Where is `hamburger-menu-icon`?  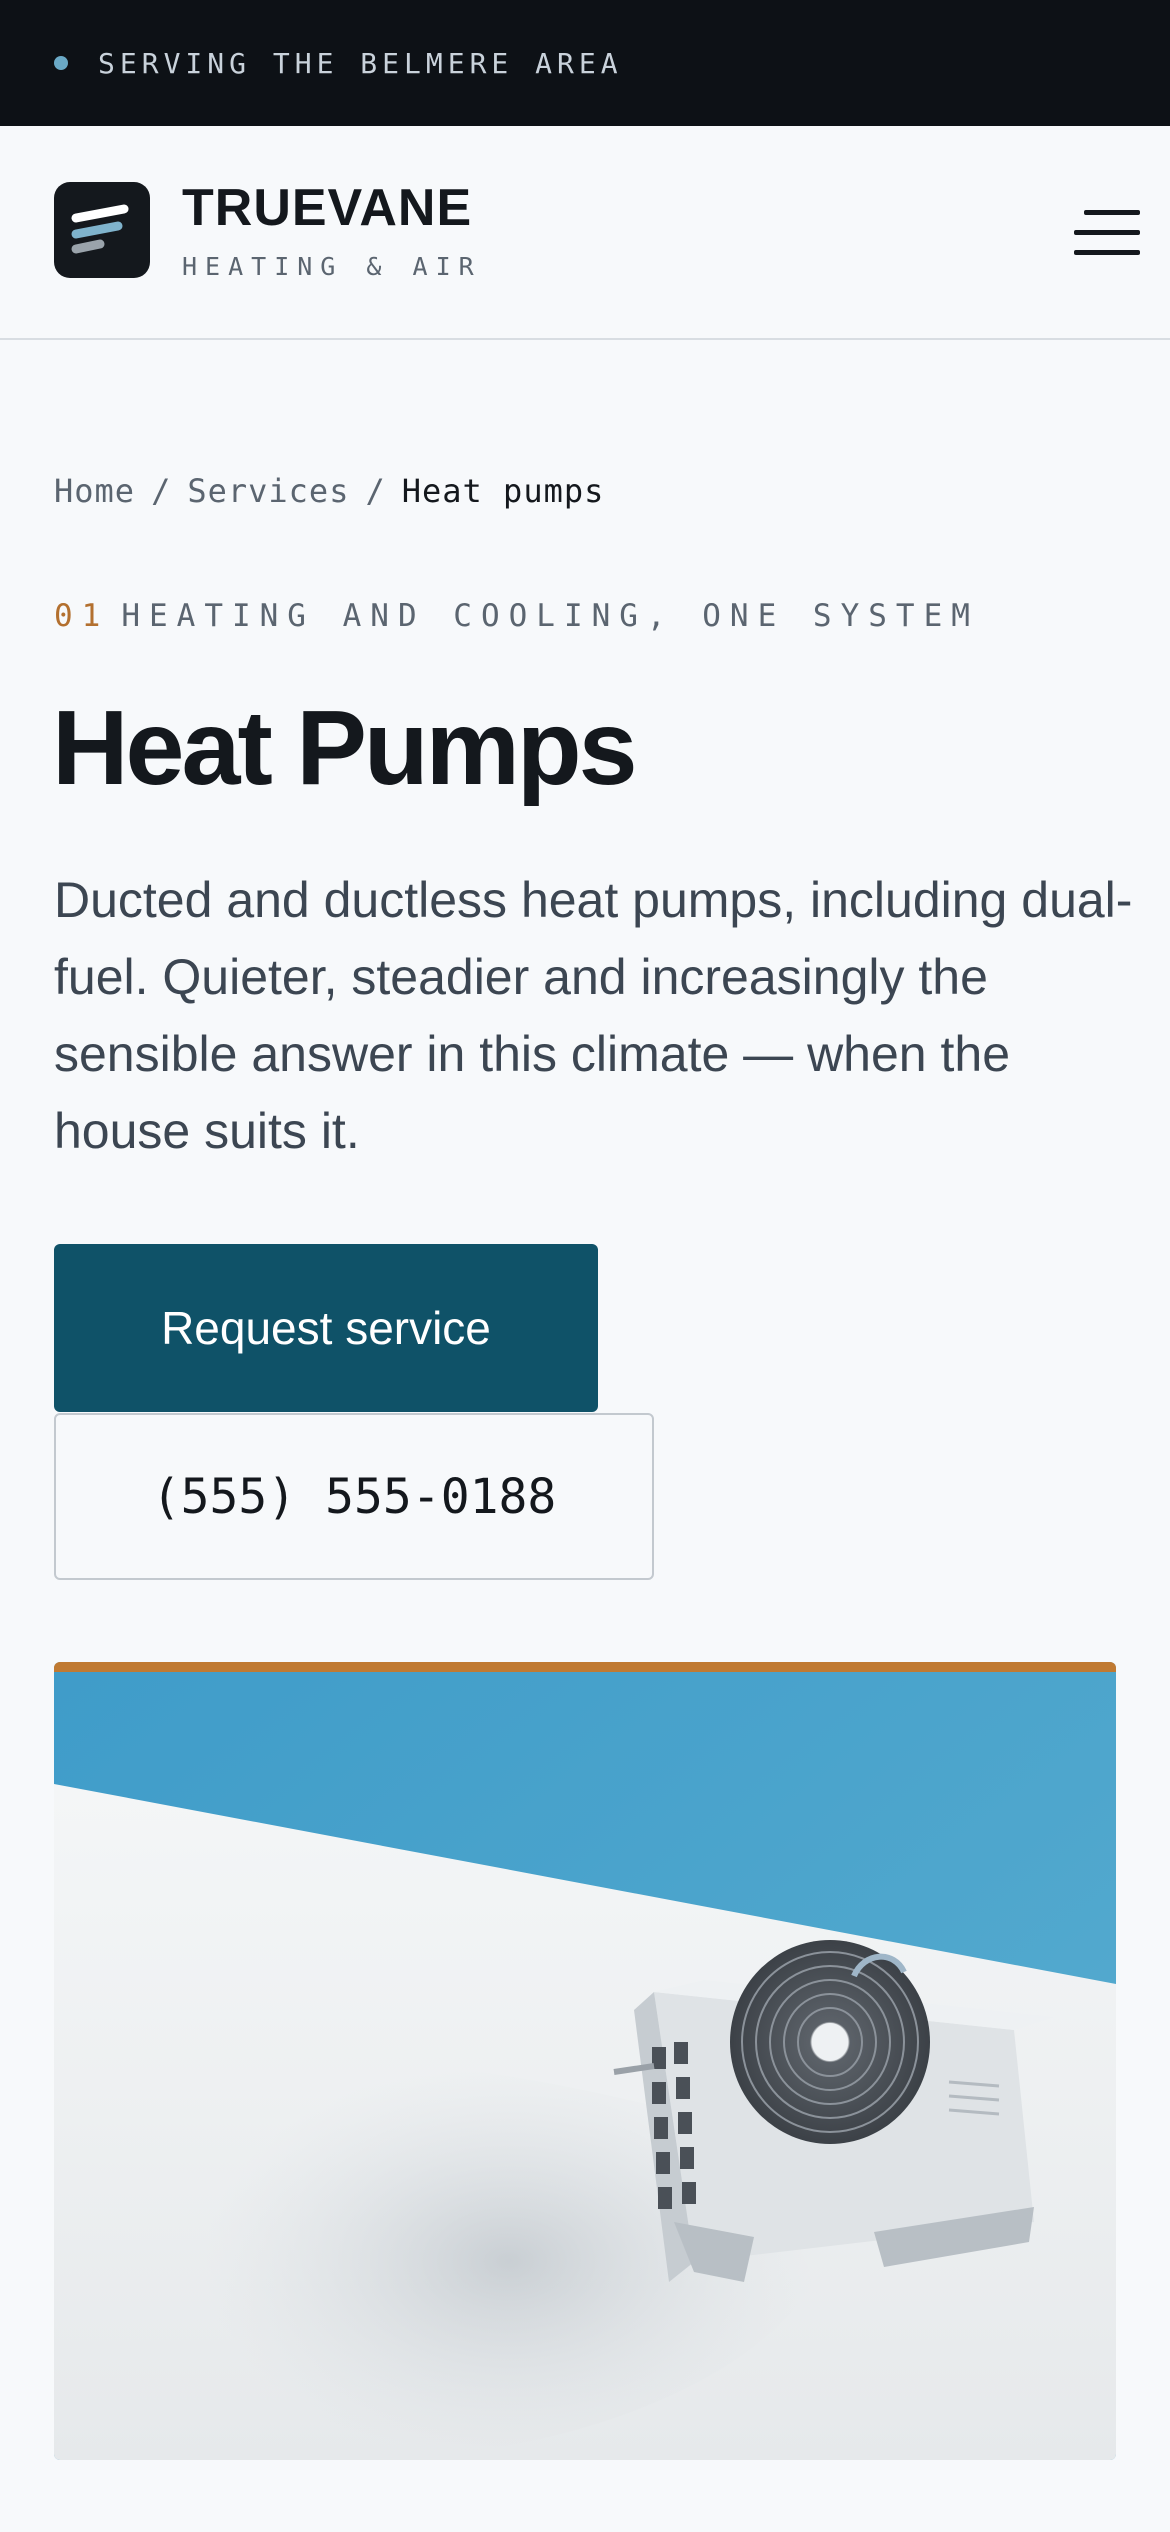
hamburger-menu-icon is located at coordinates (1105, 234).